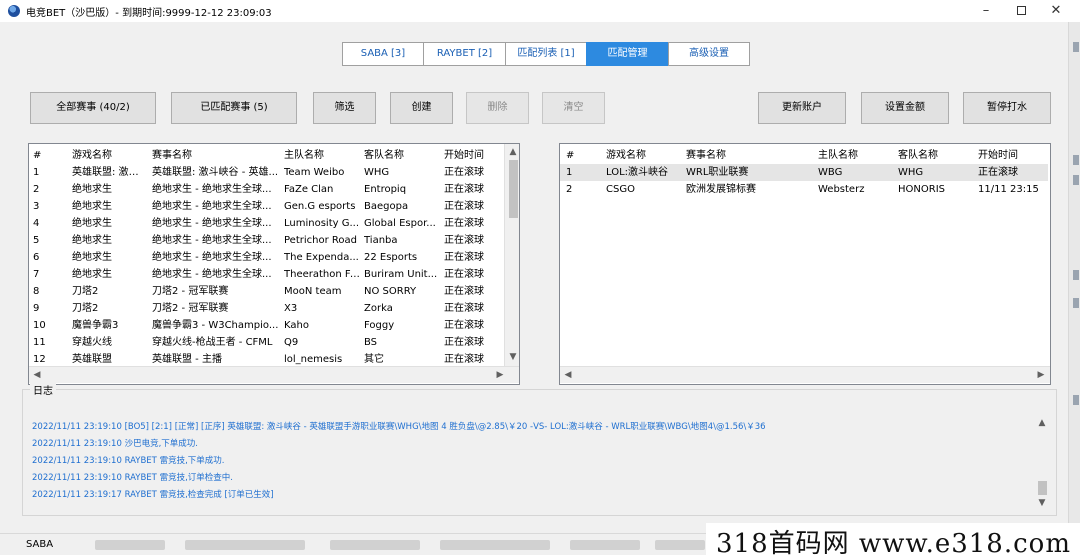  Describe the element at coordinates (344, 108) in the screenshot. I see `filter-button: 筛选` at that location.